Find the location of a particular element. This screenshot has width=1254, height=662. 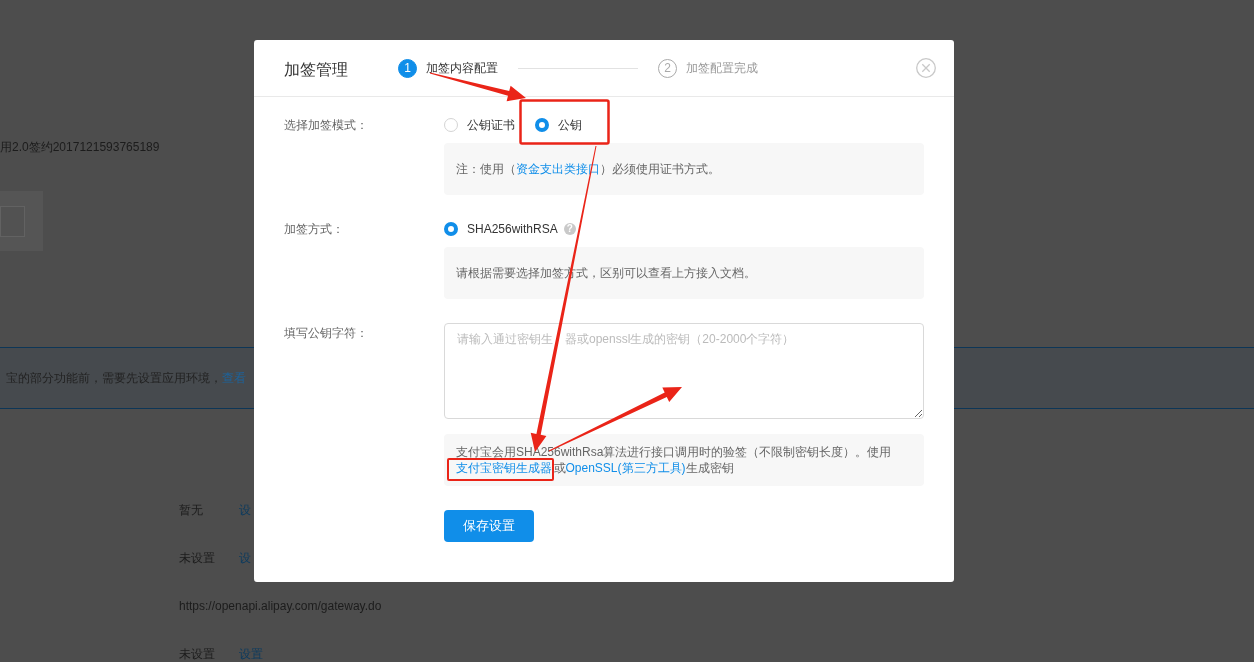

step-label: 加签内容配置 is located at coordinates (462, 68).